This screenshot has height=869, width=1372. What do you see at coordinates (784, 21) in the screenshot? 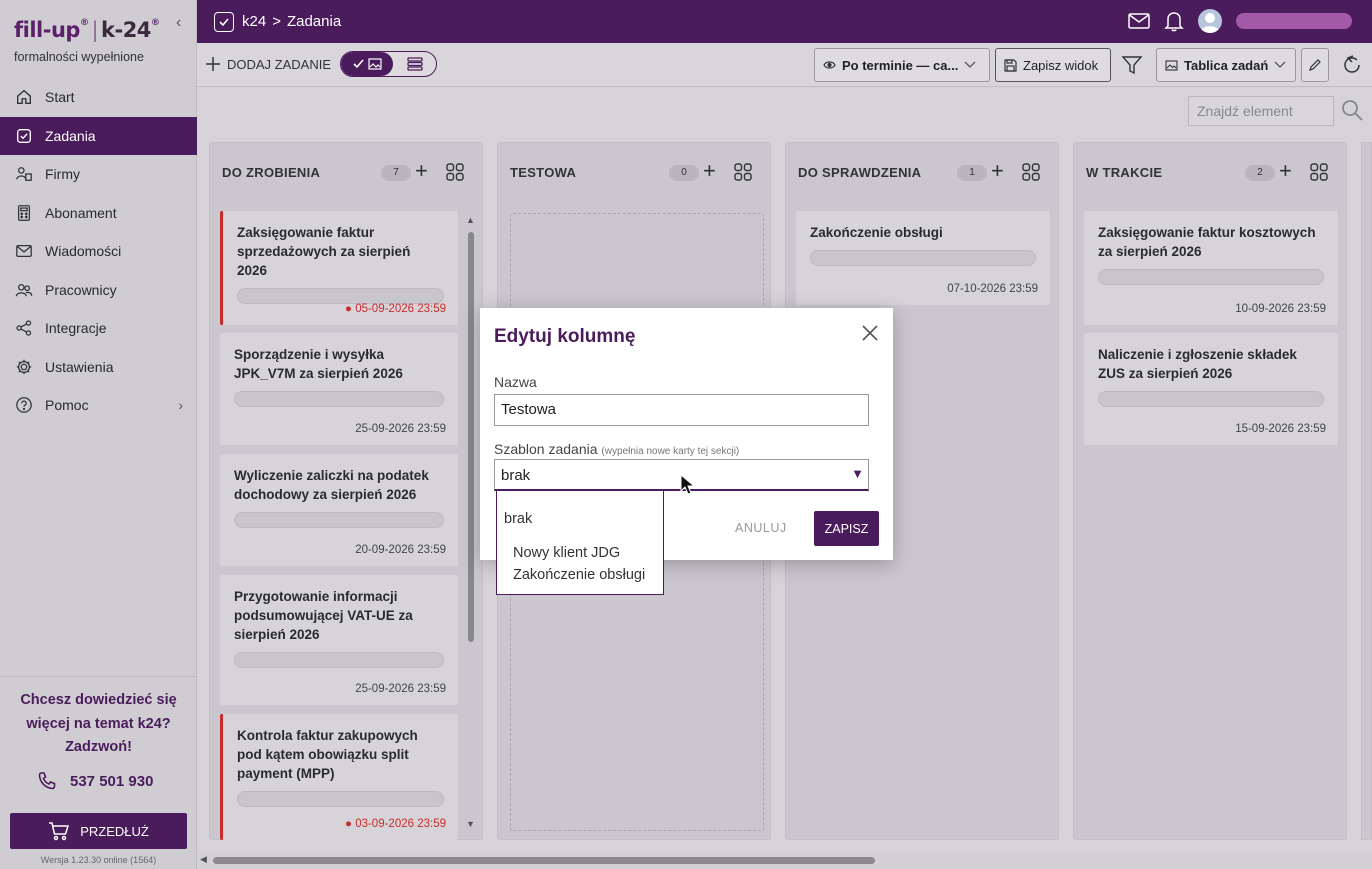
I see `topbar: k24 > Zadania` at bounding box center [784, 21].